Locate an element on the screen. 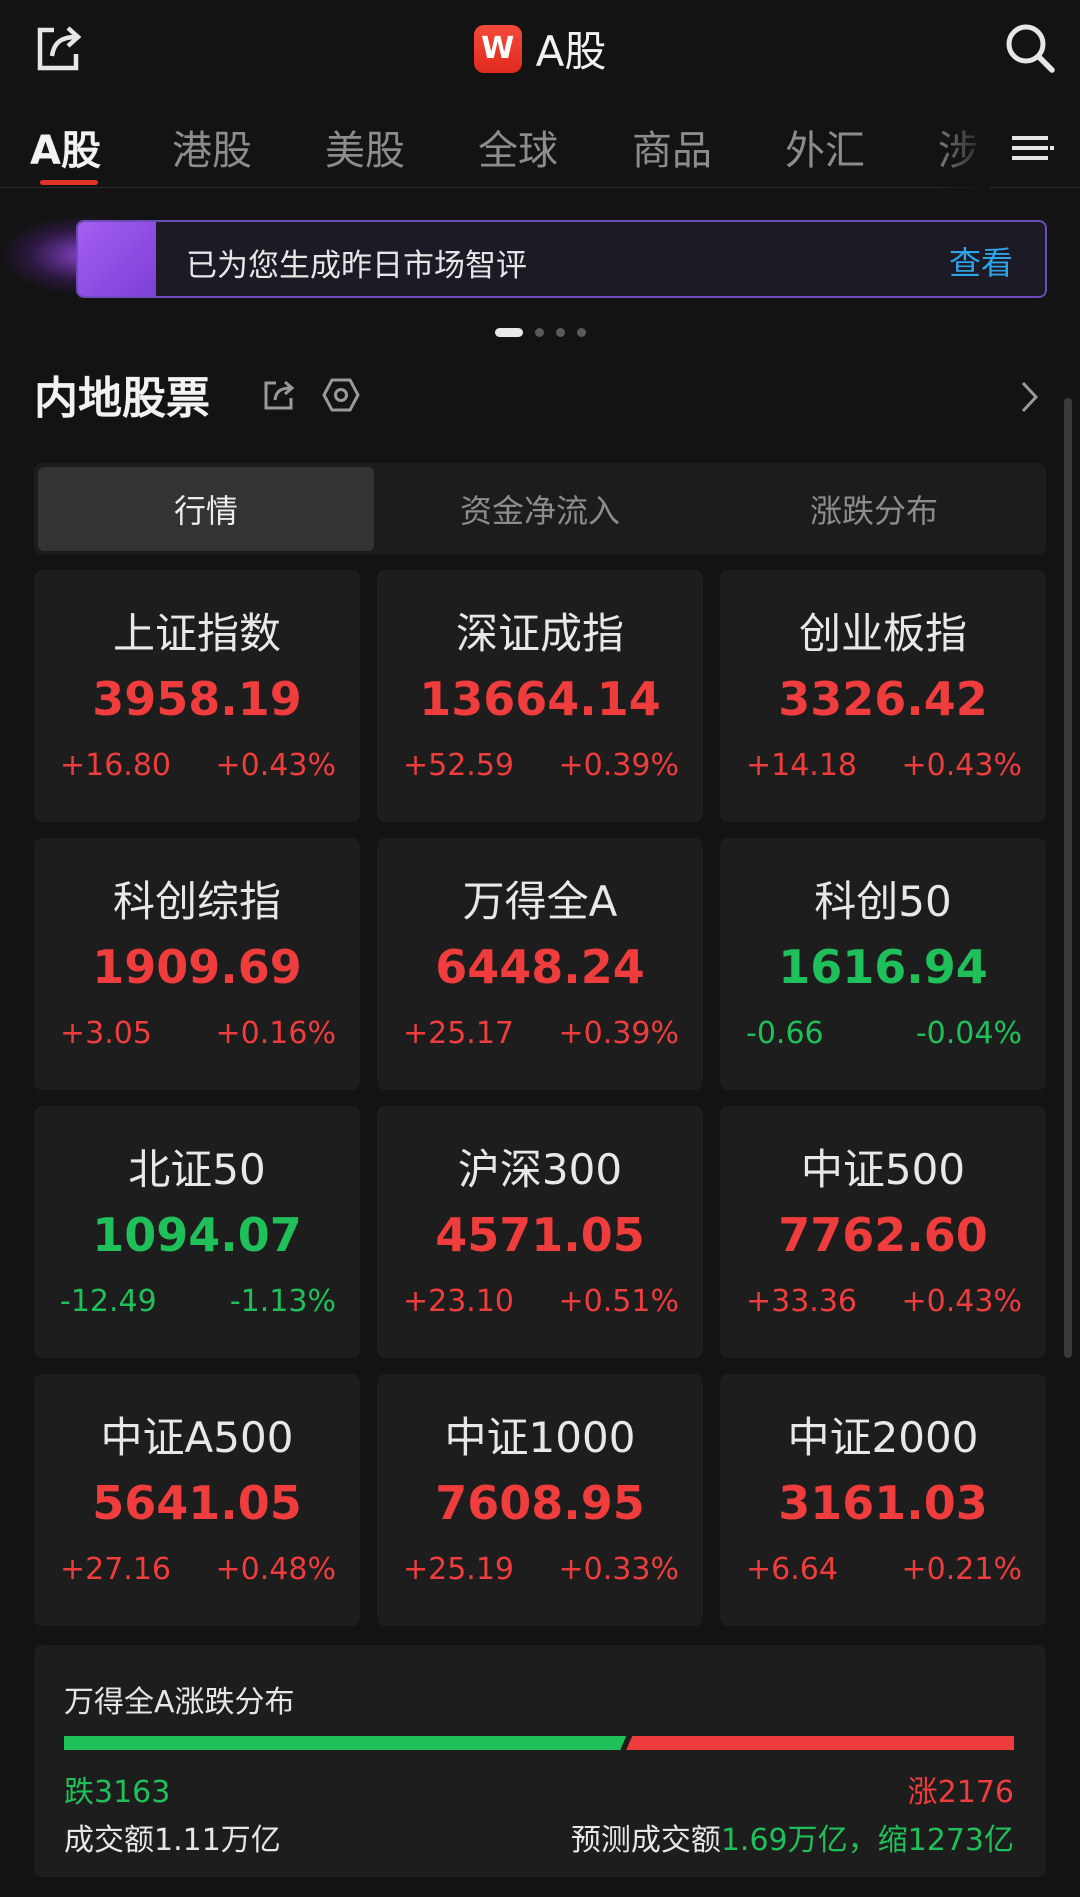 This screenshot has height=1897, width=1080. index-change: +14.18 is located at coordinates (802, 765).